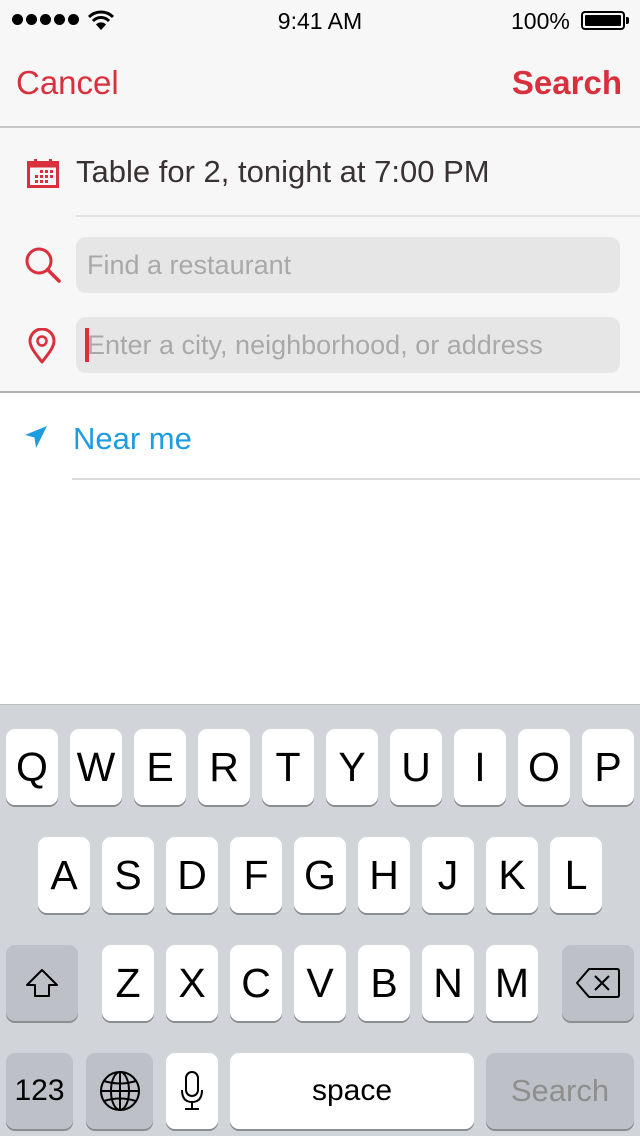  What do you see at coordinates (283, 171) in the screenshot?
I see `reservation-summary: Table for 2, tonight at 7:00 PM` at bounding box center [283, 171].